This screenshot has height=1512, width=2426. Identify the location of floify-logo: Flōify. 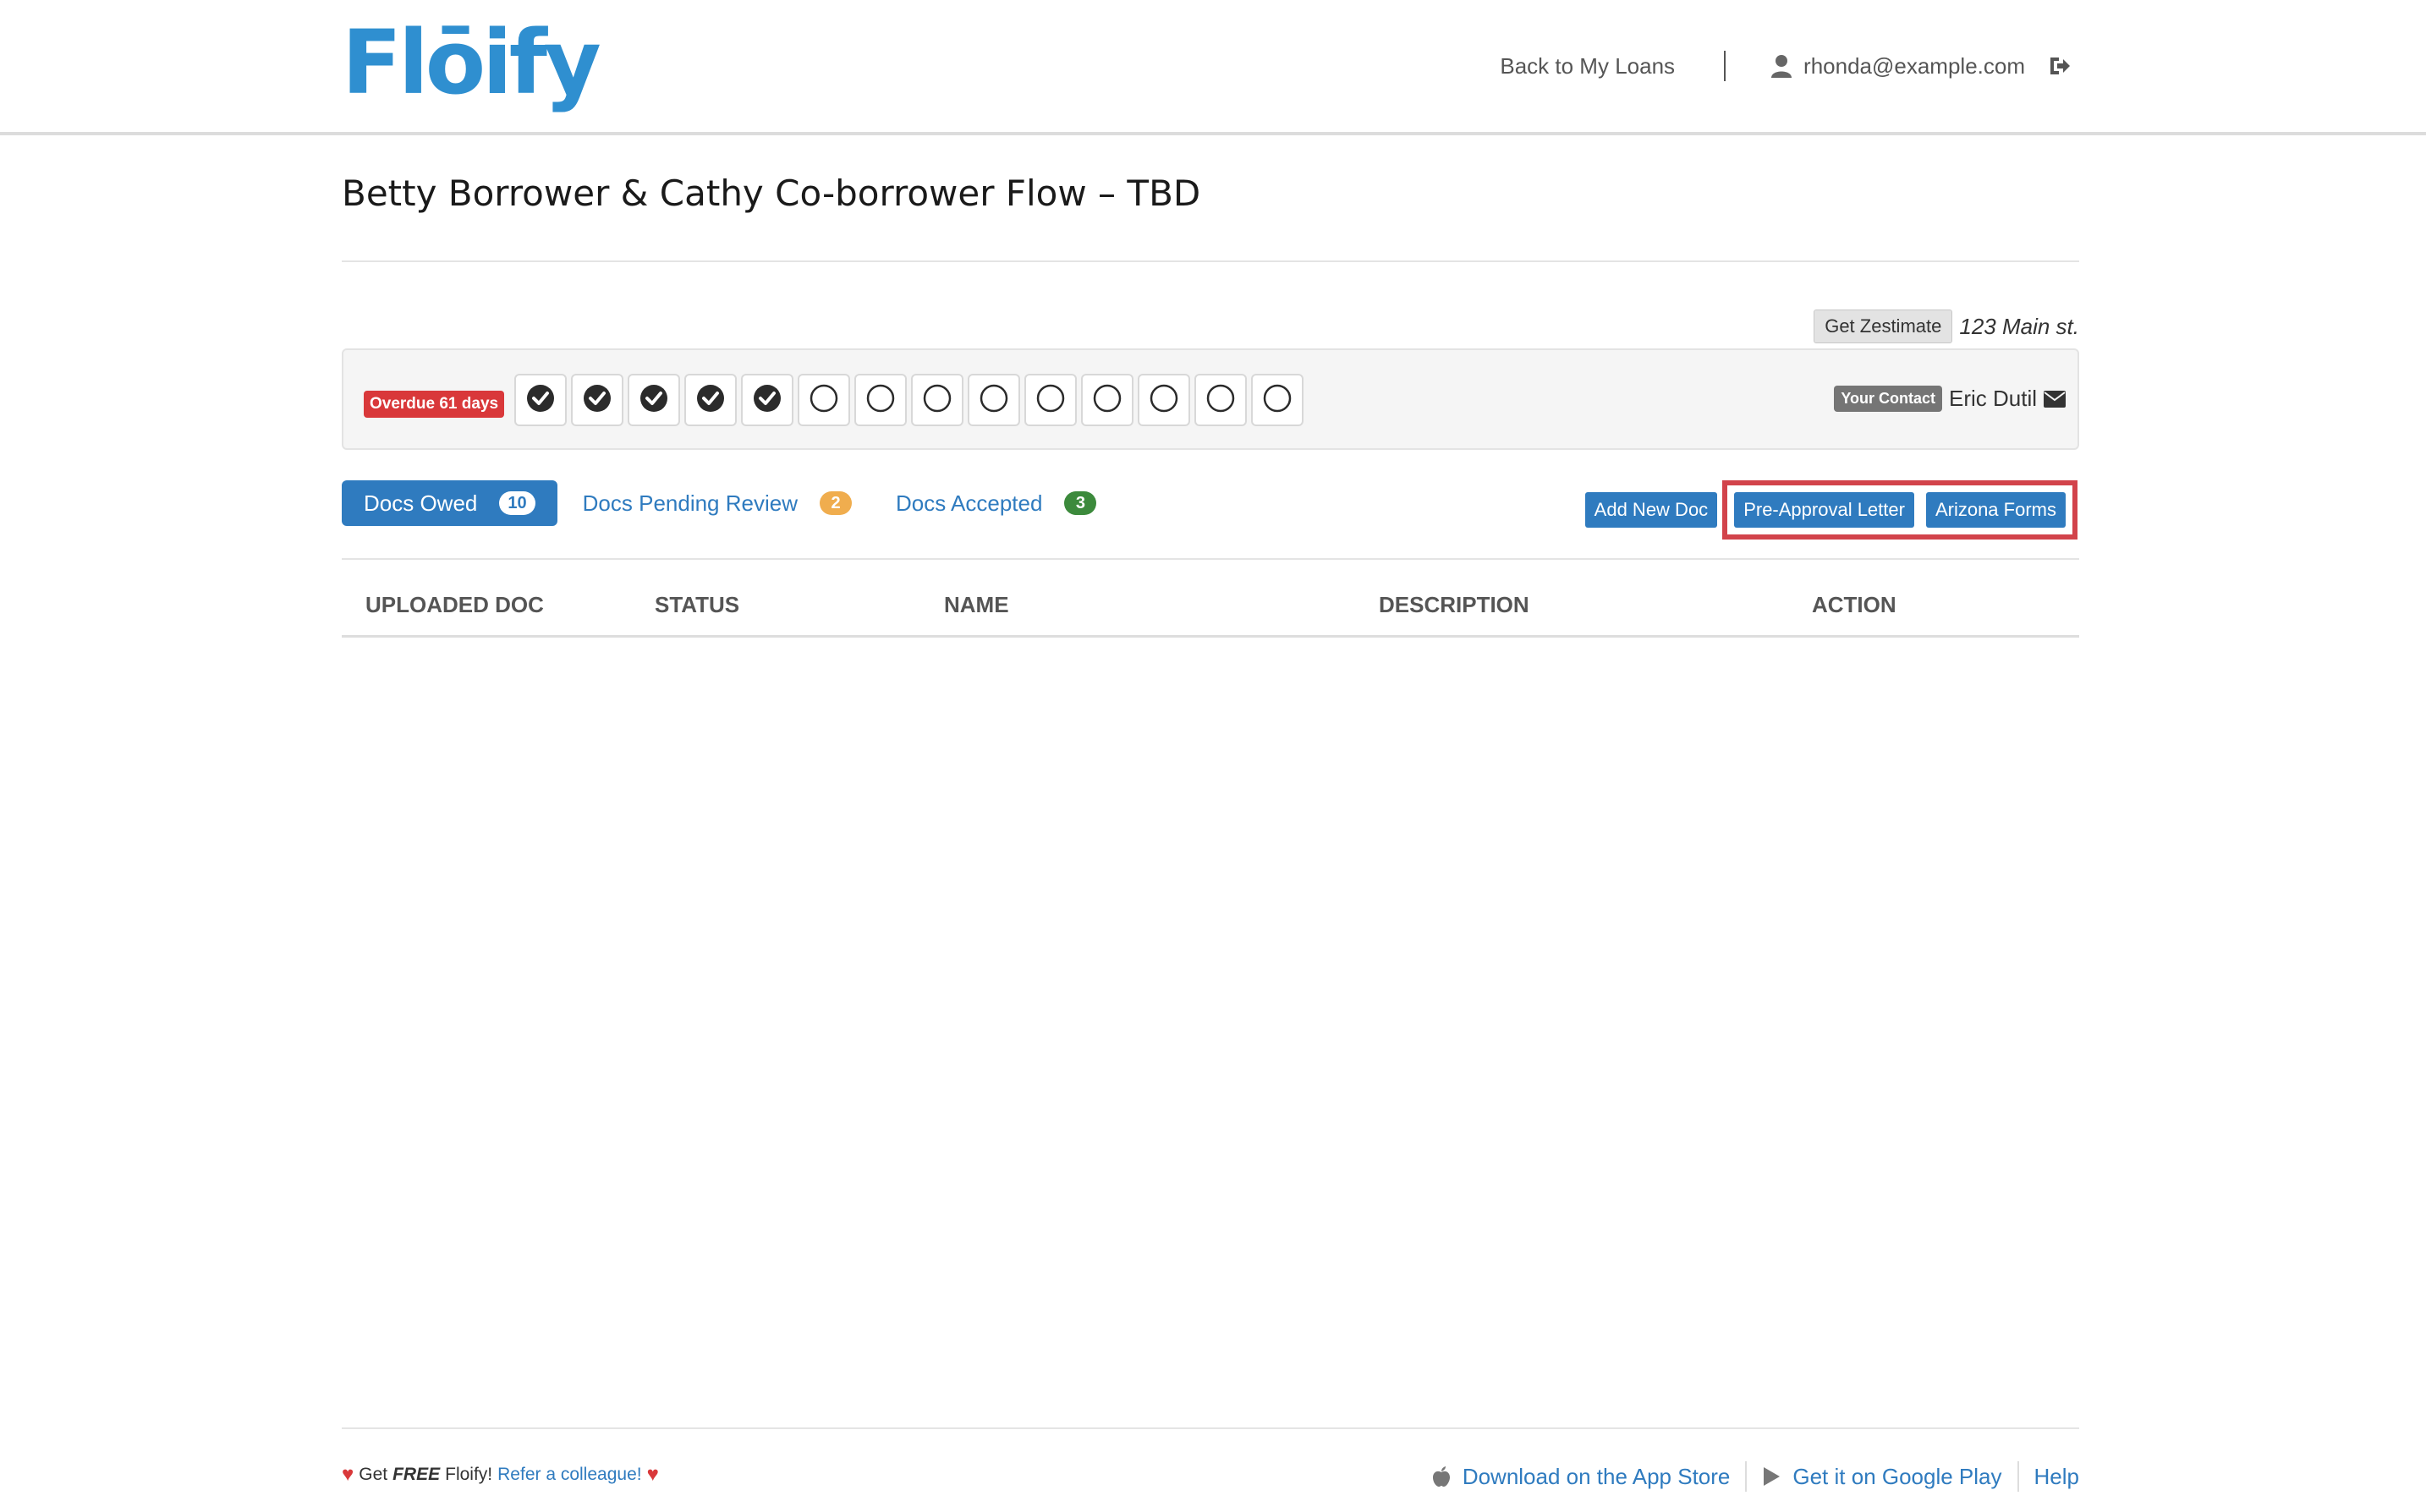
(472, 63).